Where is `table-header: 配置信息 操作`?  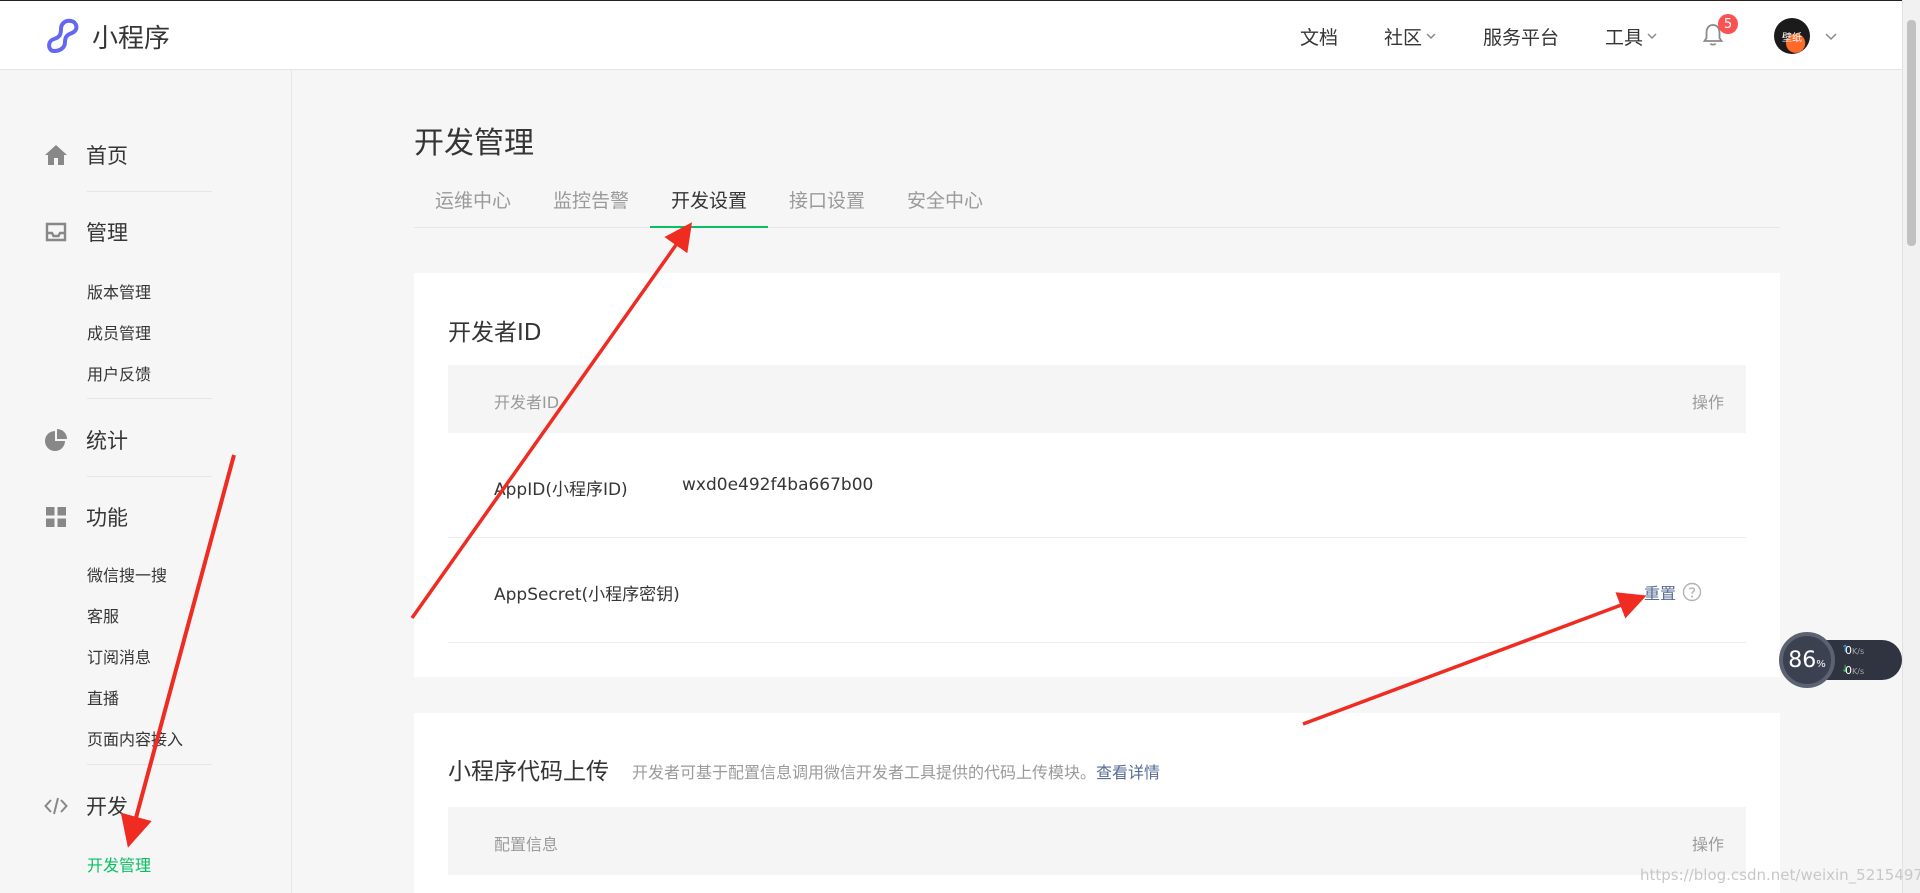
table-header: 配置信息 操作 is located at coordinates (1097, 841).